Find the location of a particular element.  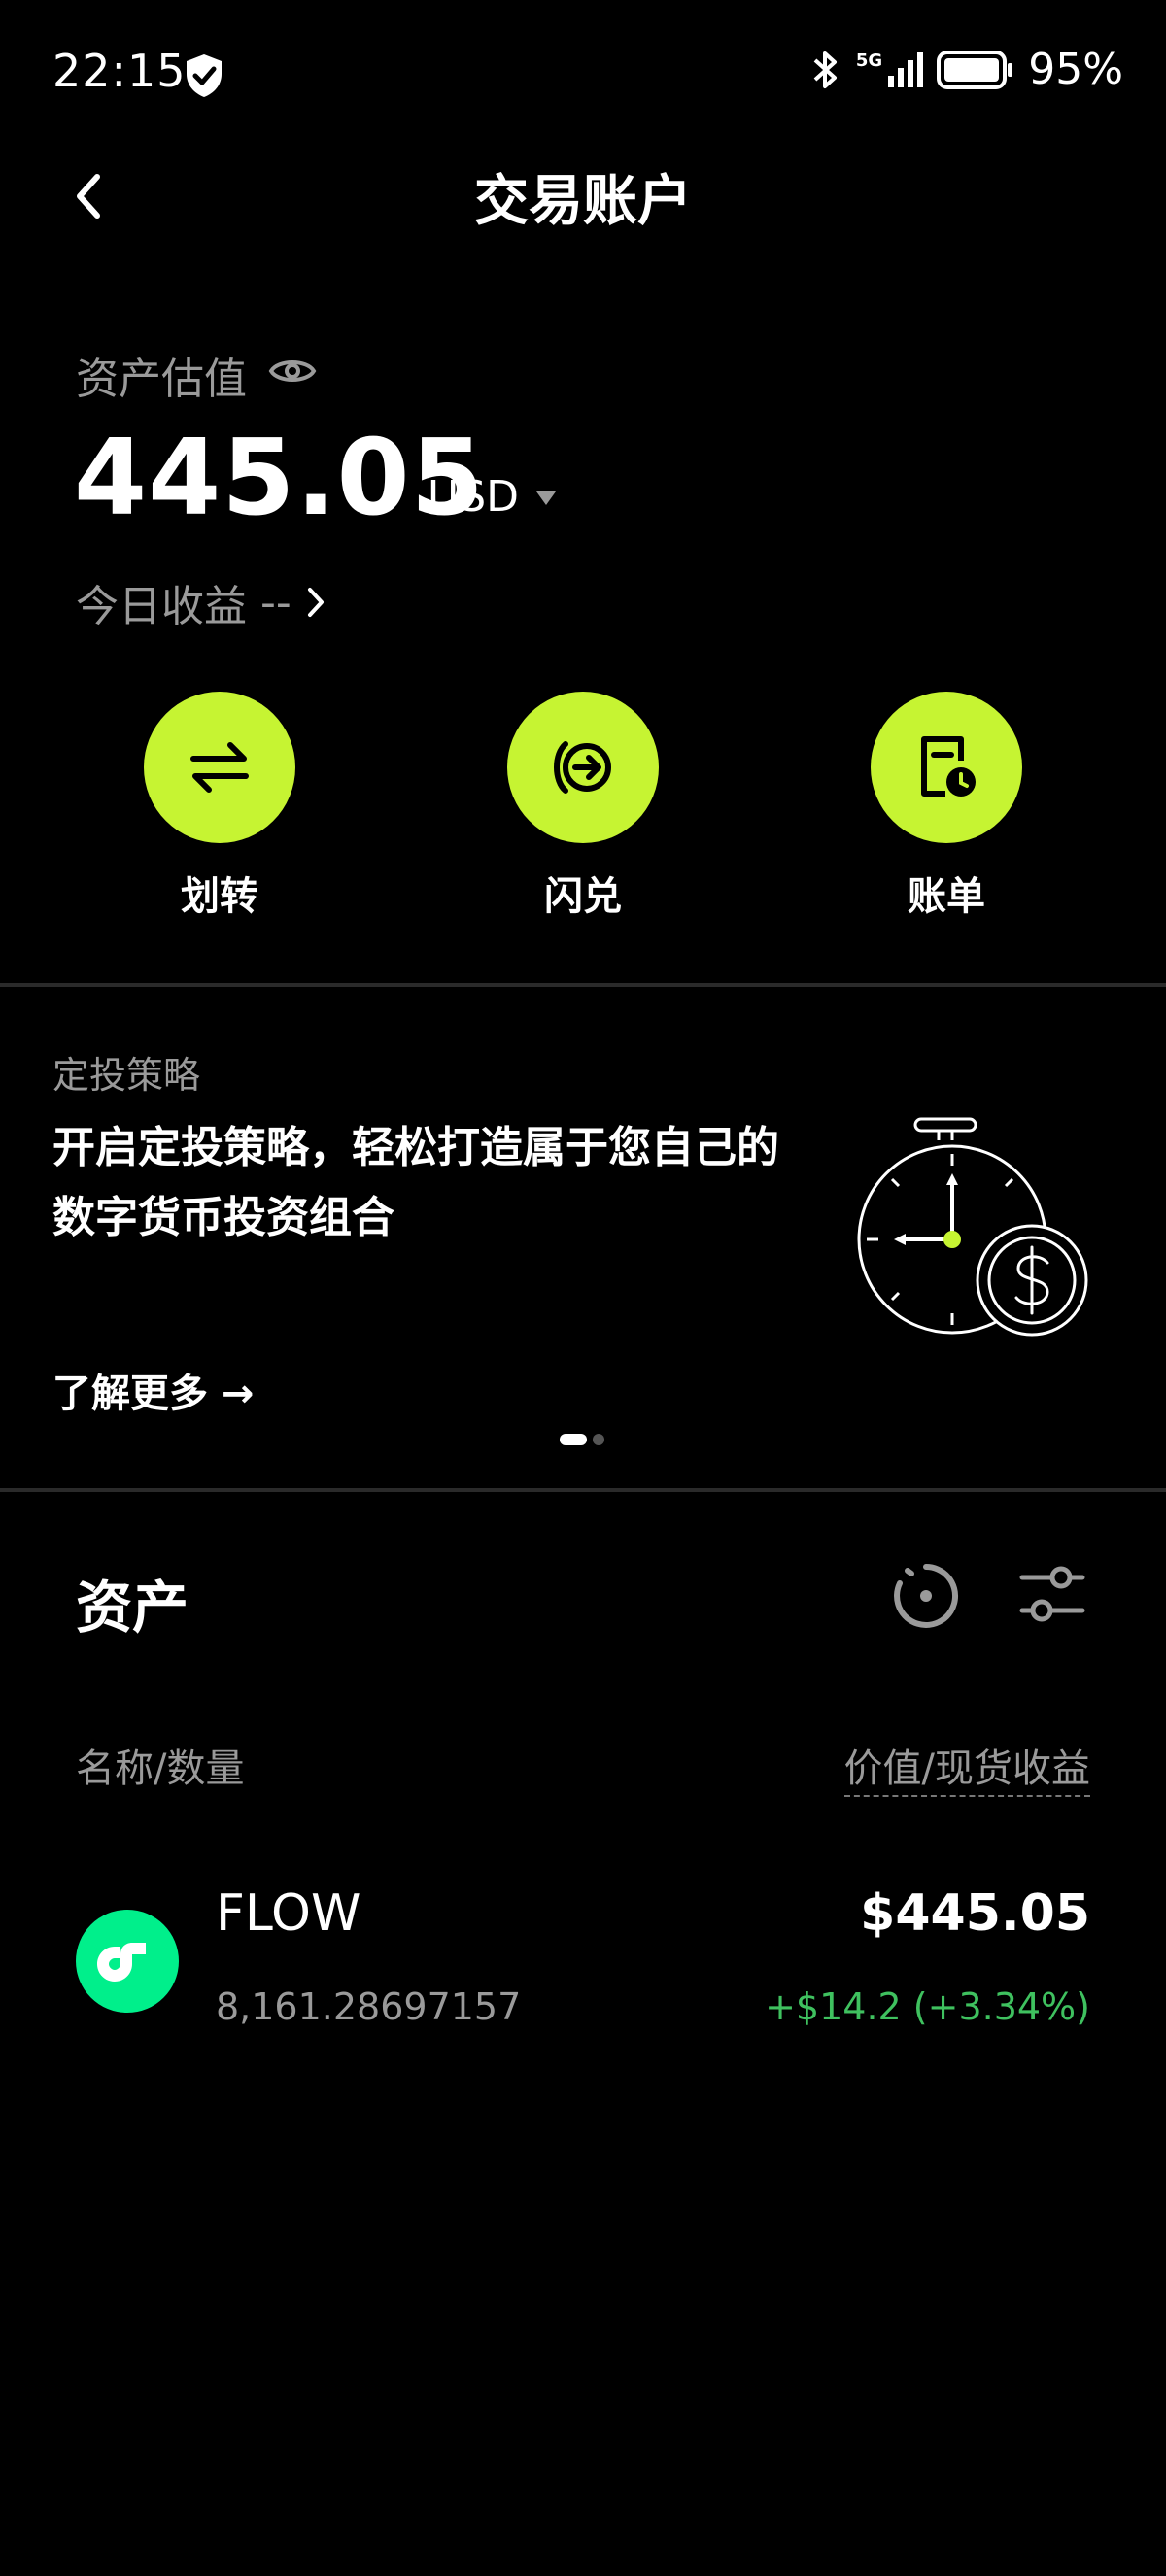

today-earnings-row: 今日收益 -- is located at coordinates (201, 602).